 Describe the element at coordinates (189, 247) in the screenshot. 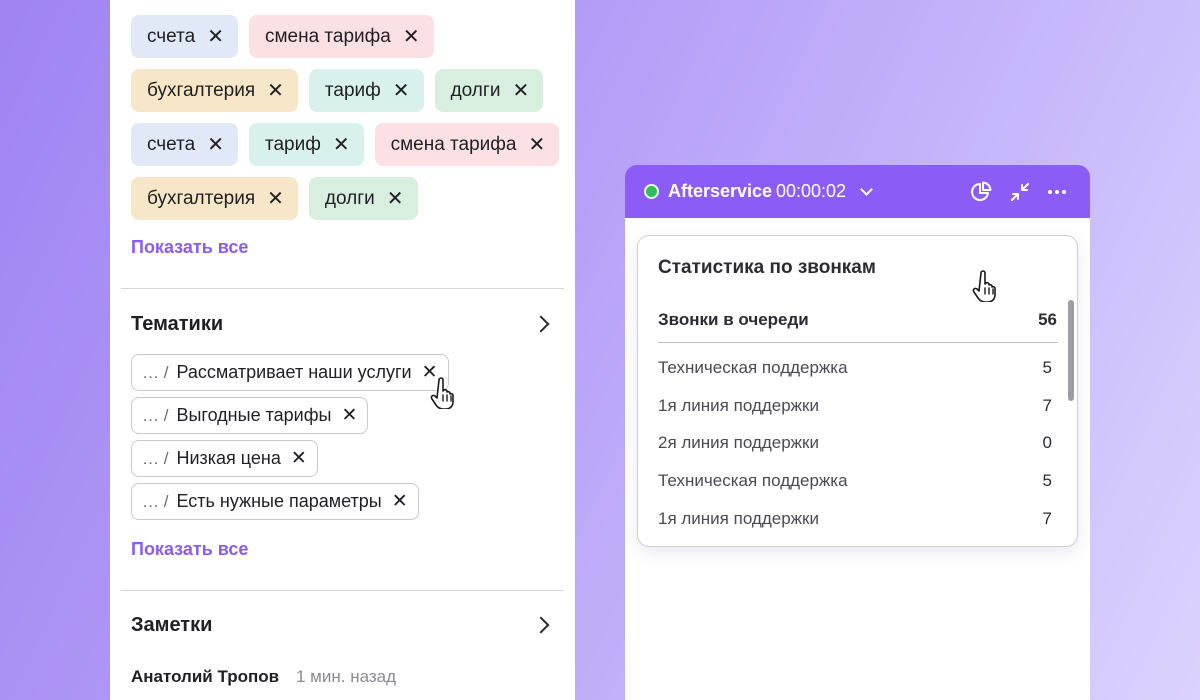

I see `show-all-tags-link: Показать все` at that location.